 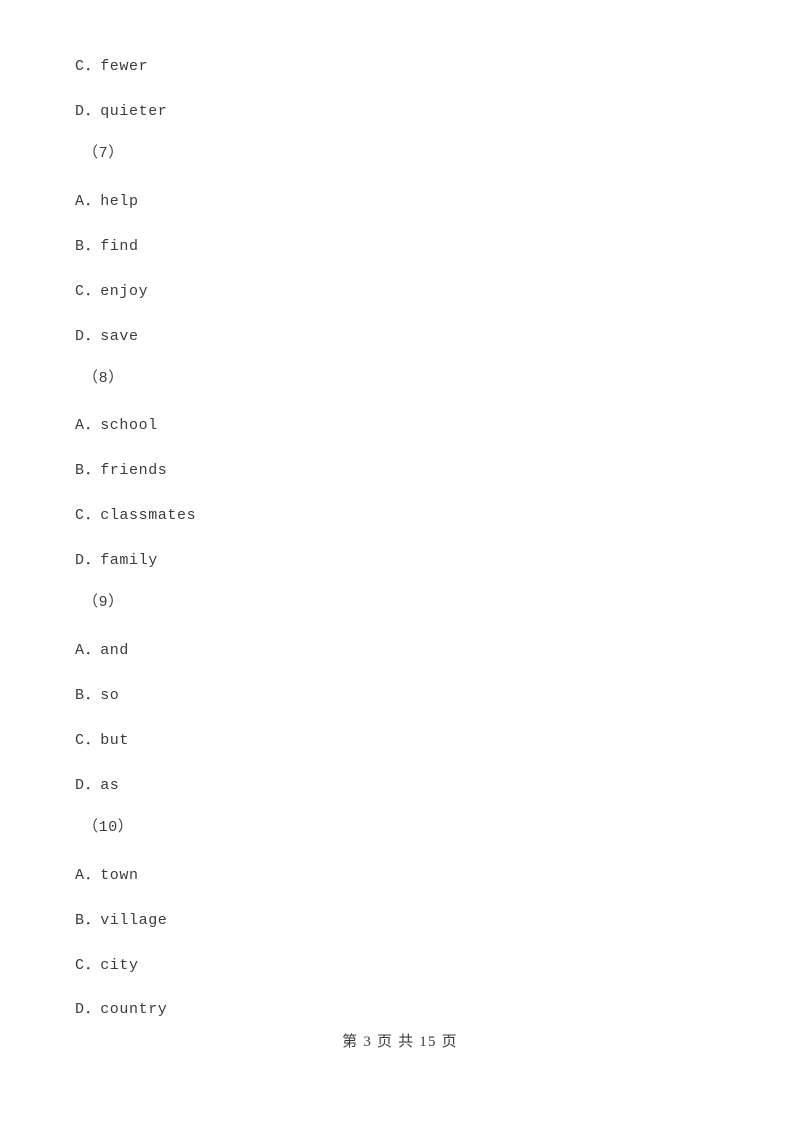 What do you see at coordinates (400, 1042) in the screenshot?
I see `page-footer: 第 3 页 共 15 页` at bounding box center [400, 1042].